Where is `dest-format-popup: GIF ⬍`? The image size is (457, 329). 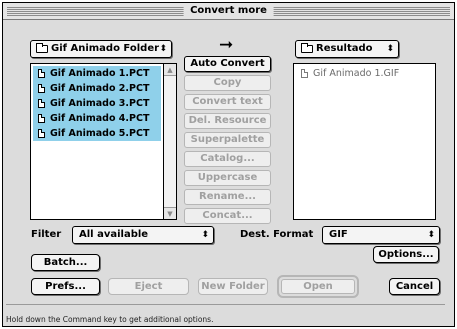
dest-format-popup: GIF ⬍ is located at coordinates (381, 235).